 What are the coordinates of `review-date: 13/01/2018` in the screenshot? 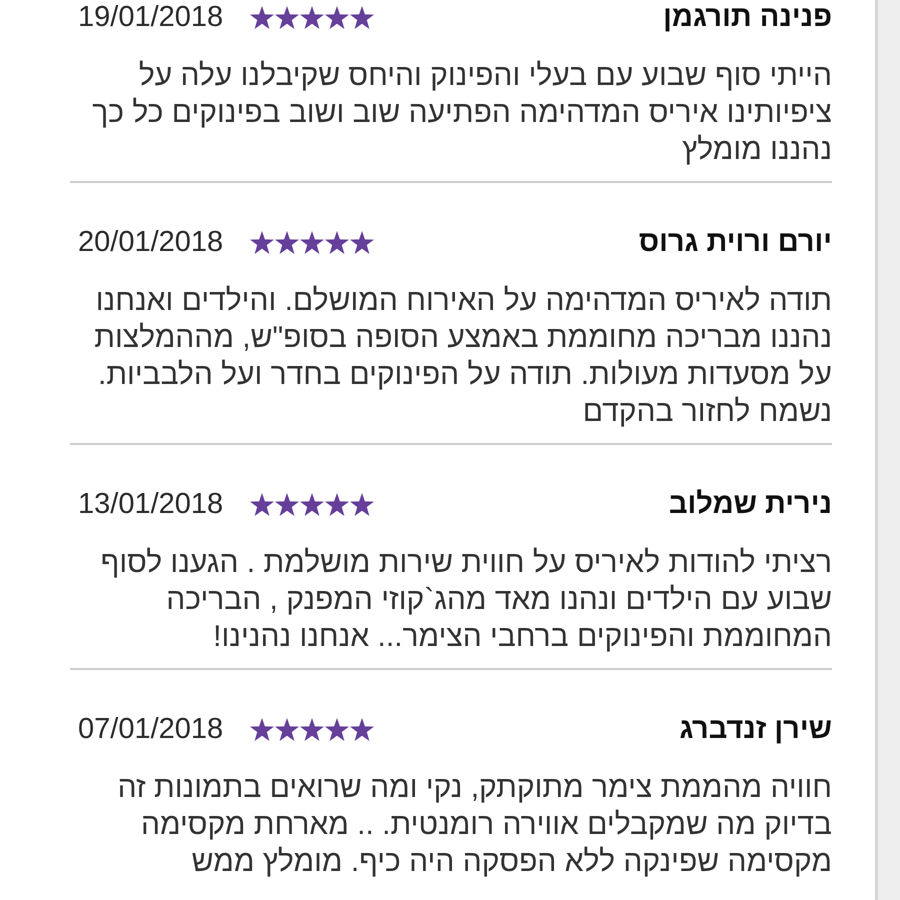 It's located at (150, 504).